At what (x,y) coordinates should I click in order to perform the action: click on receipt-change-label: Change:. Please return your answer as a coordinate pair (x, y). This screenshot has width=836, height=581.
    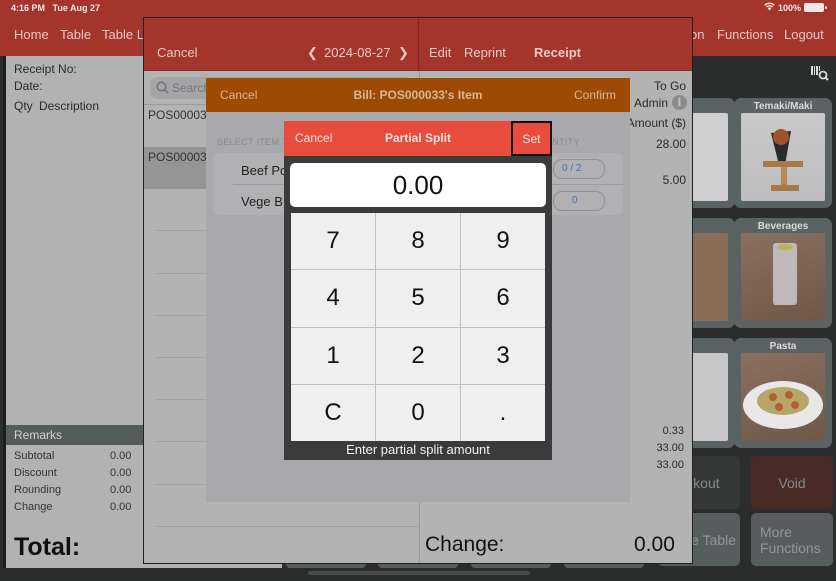
    Looking at the image, I should click on (465, 544).